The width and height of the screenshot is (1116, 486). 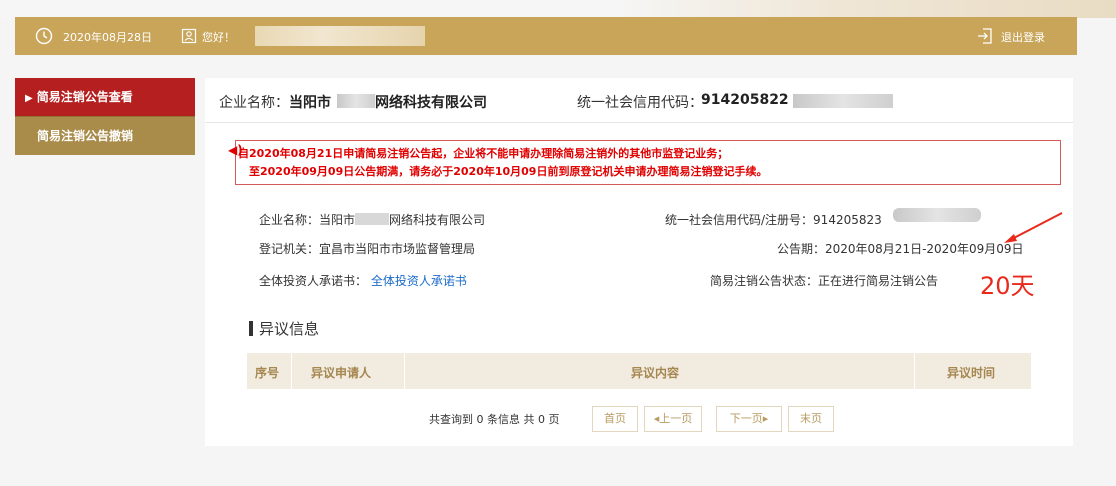 I want to click on col-index: 序号, so click(x=267, y=373).